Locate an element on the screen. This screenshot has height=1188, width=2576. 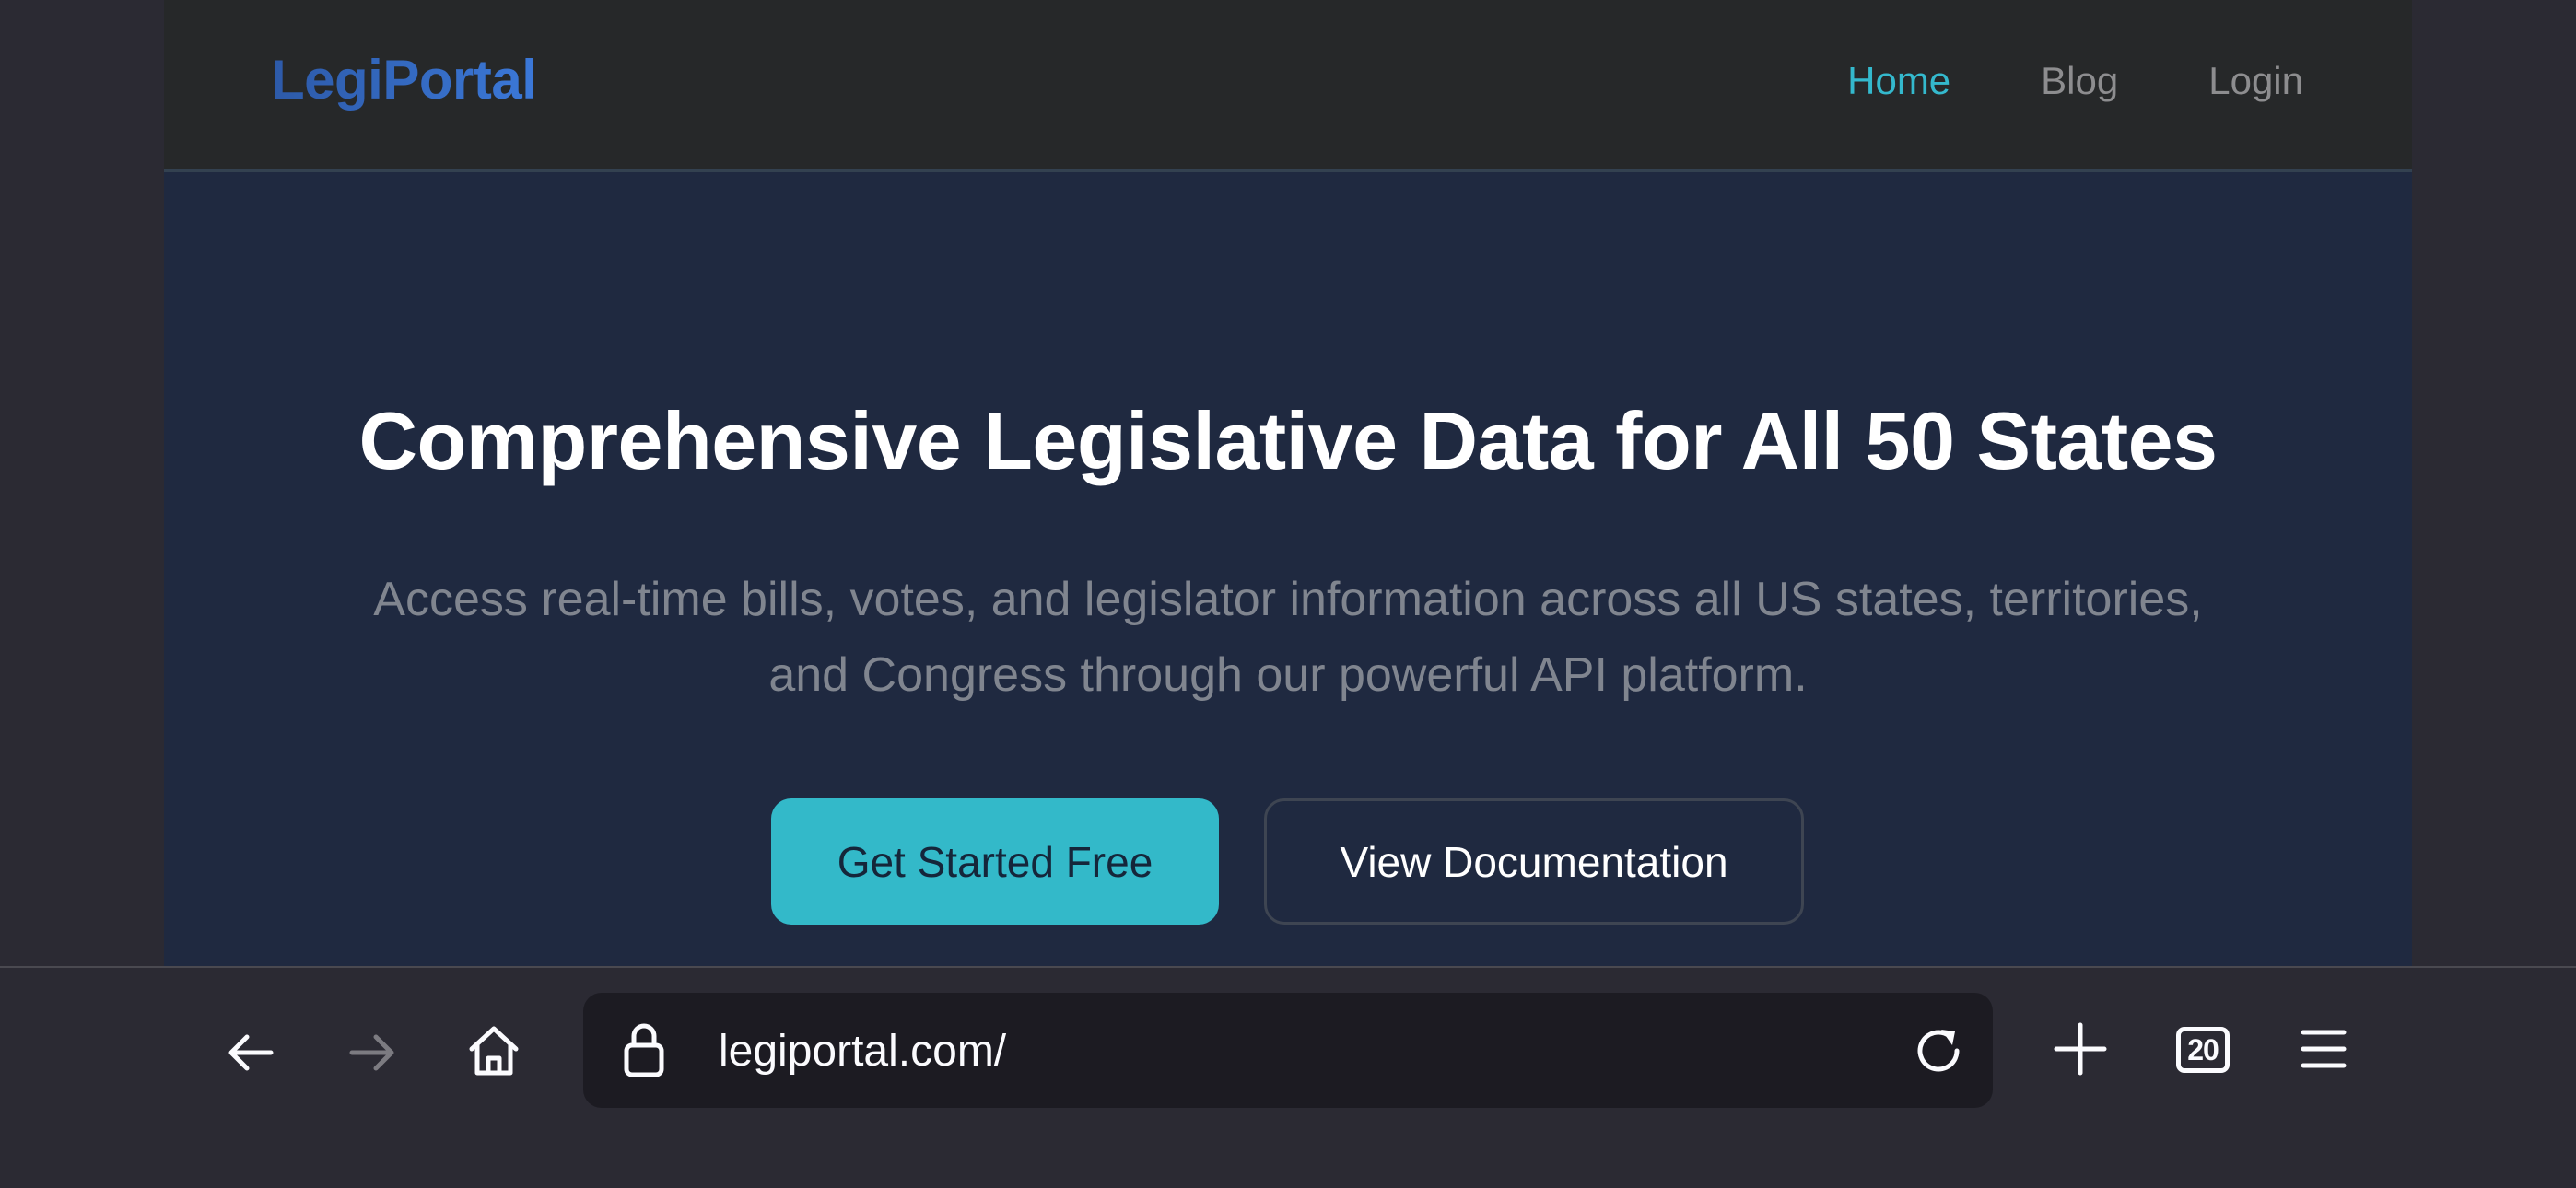
get-started-button: Get Started Free is located at coordinates (995, 861).